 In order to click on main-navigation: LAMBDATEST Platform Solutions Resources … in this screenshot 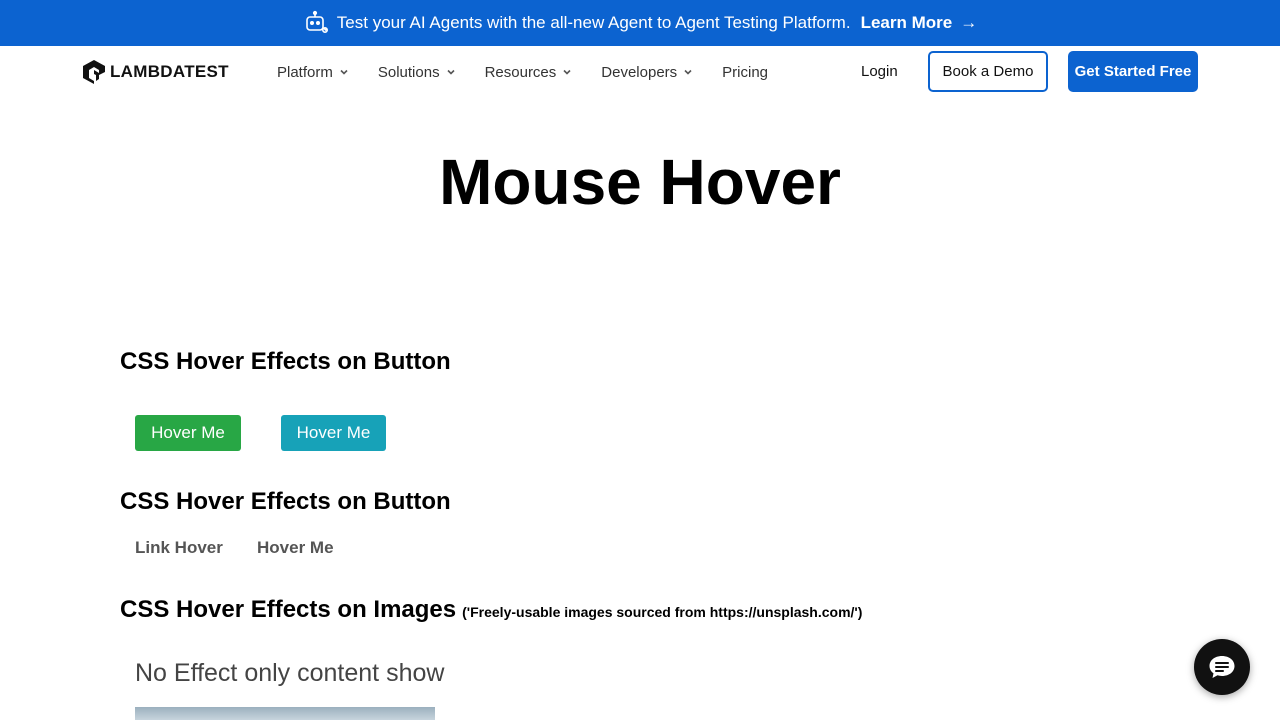, I will do `click(640, 72)`.